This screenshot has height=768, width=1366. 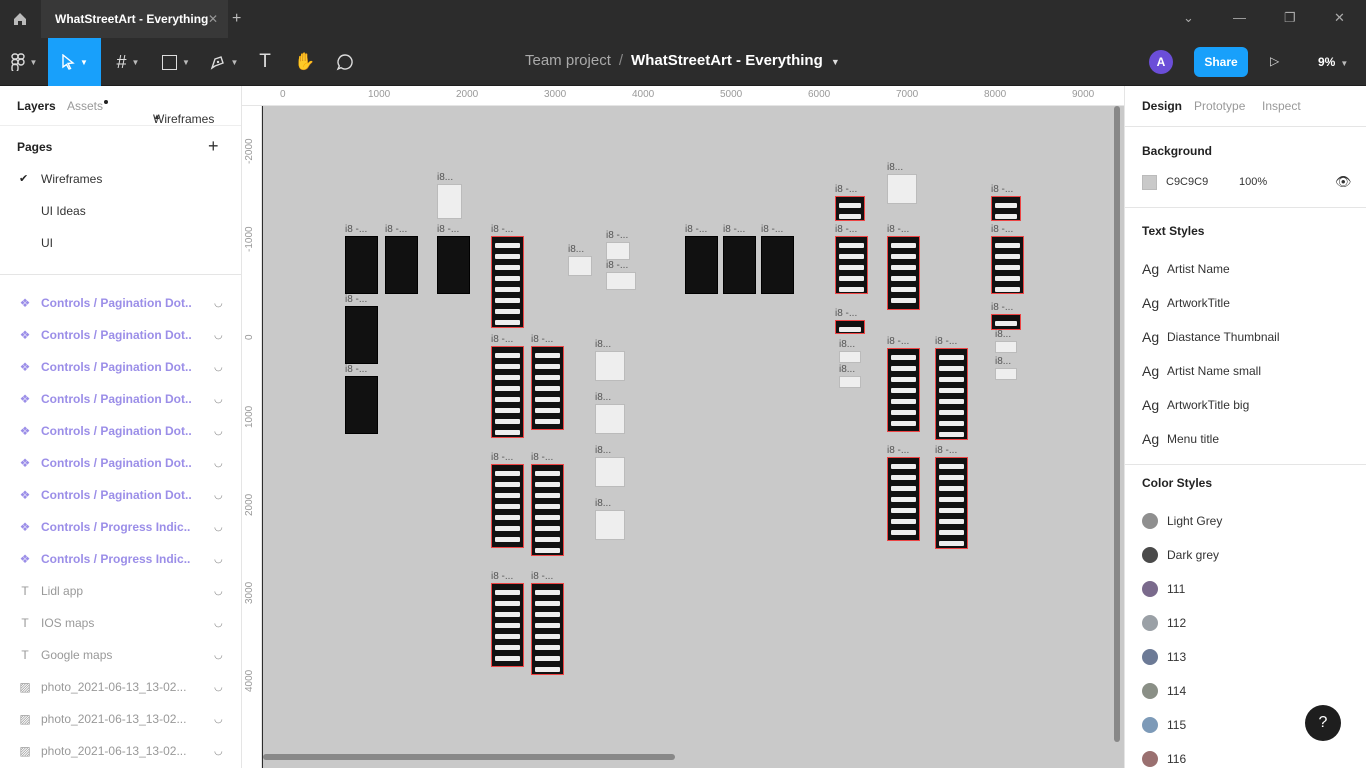 What do you see at coordinates (469, 757) in the screenshot?
I see `horizontal-scrollbar` at bounding box center [469, 757].